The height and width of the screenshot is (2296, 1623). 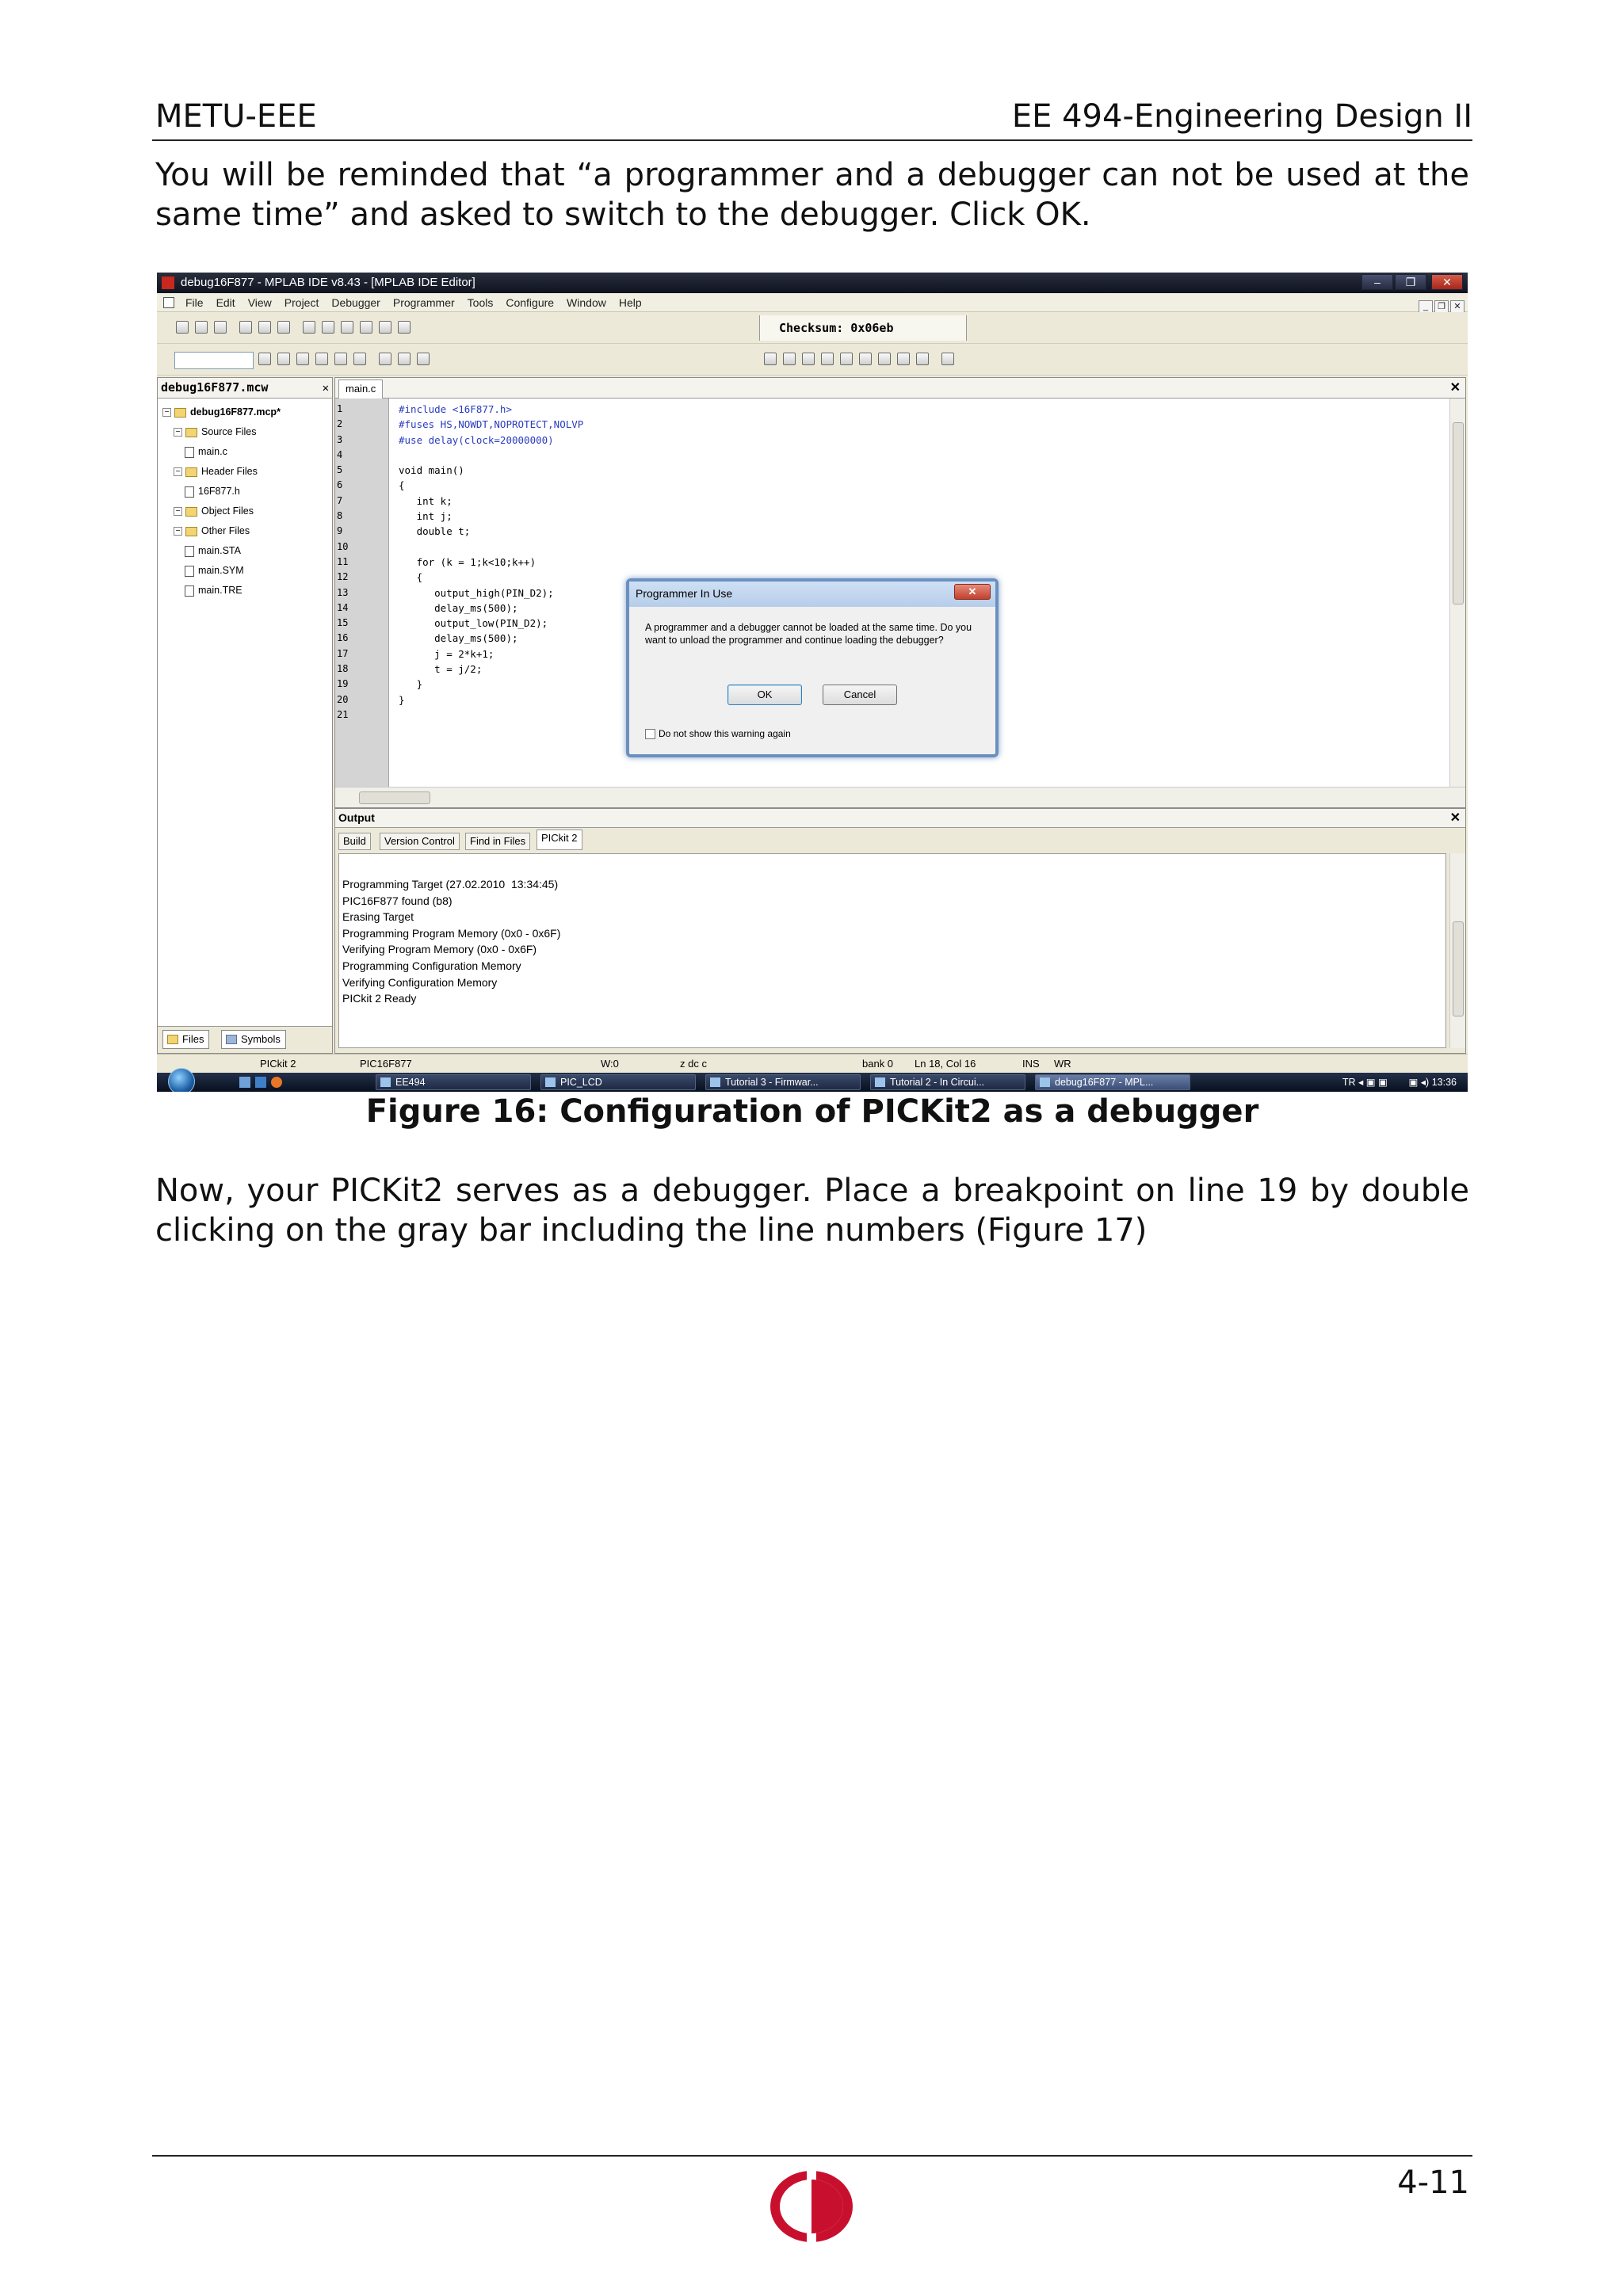 I want to click on line-number: 20, so click(x=342, y=699).